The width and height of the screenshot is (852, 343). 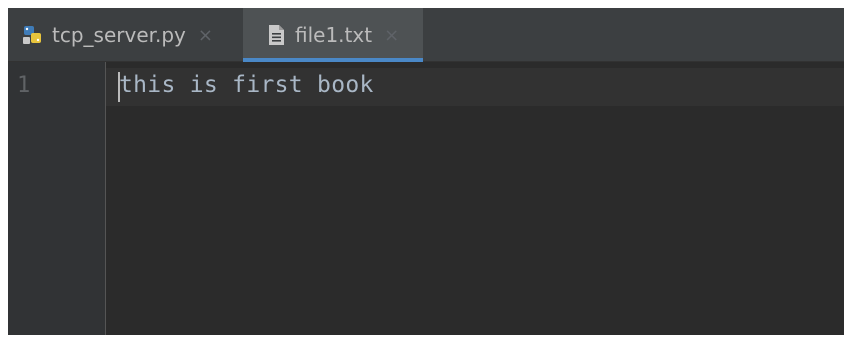 I want to click on line-number-gutter: 1, so click(x=57, y=198).